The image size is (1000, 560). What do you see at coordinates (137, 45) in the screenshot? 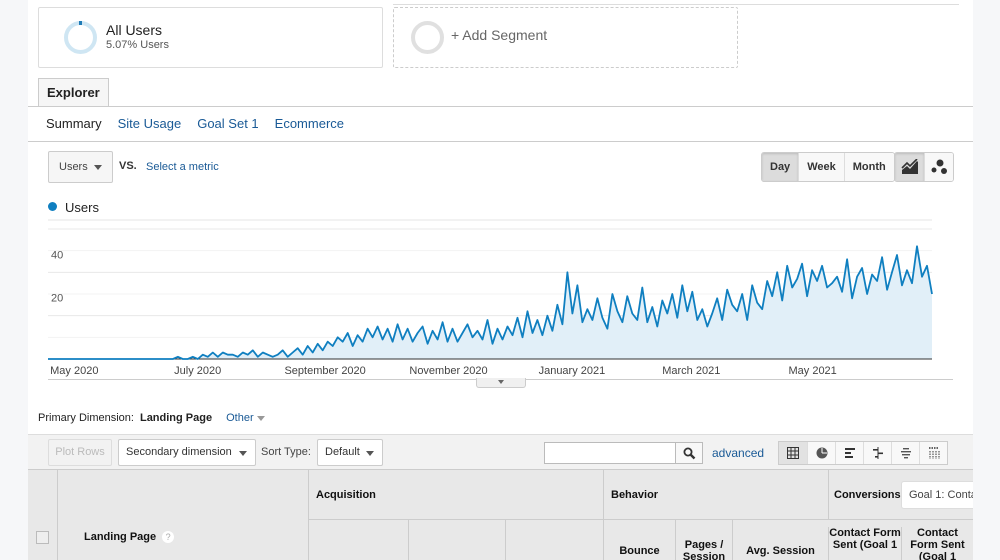
I see `segment-subtitle: 5.07% Users` at bounding box center [137, 45].